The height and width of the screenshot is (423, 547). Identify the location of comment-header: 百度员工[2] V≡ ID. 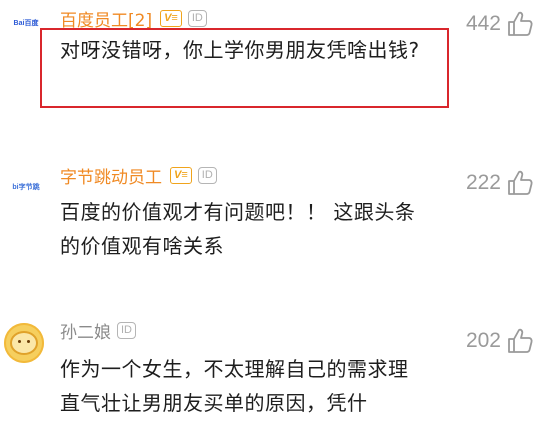
(133, 18).